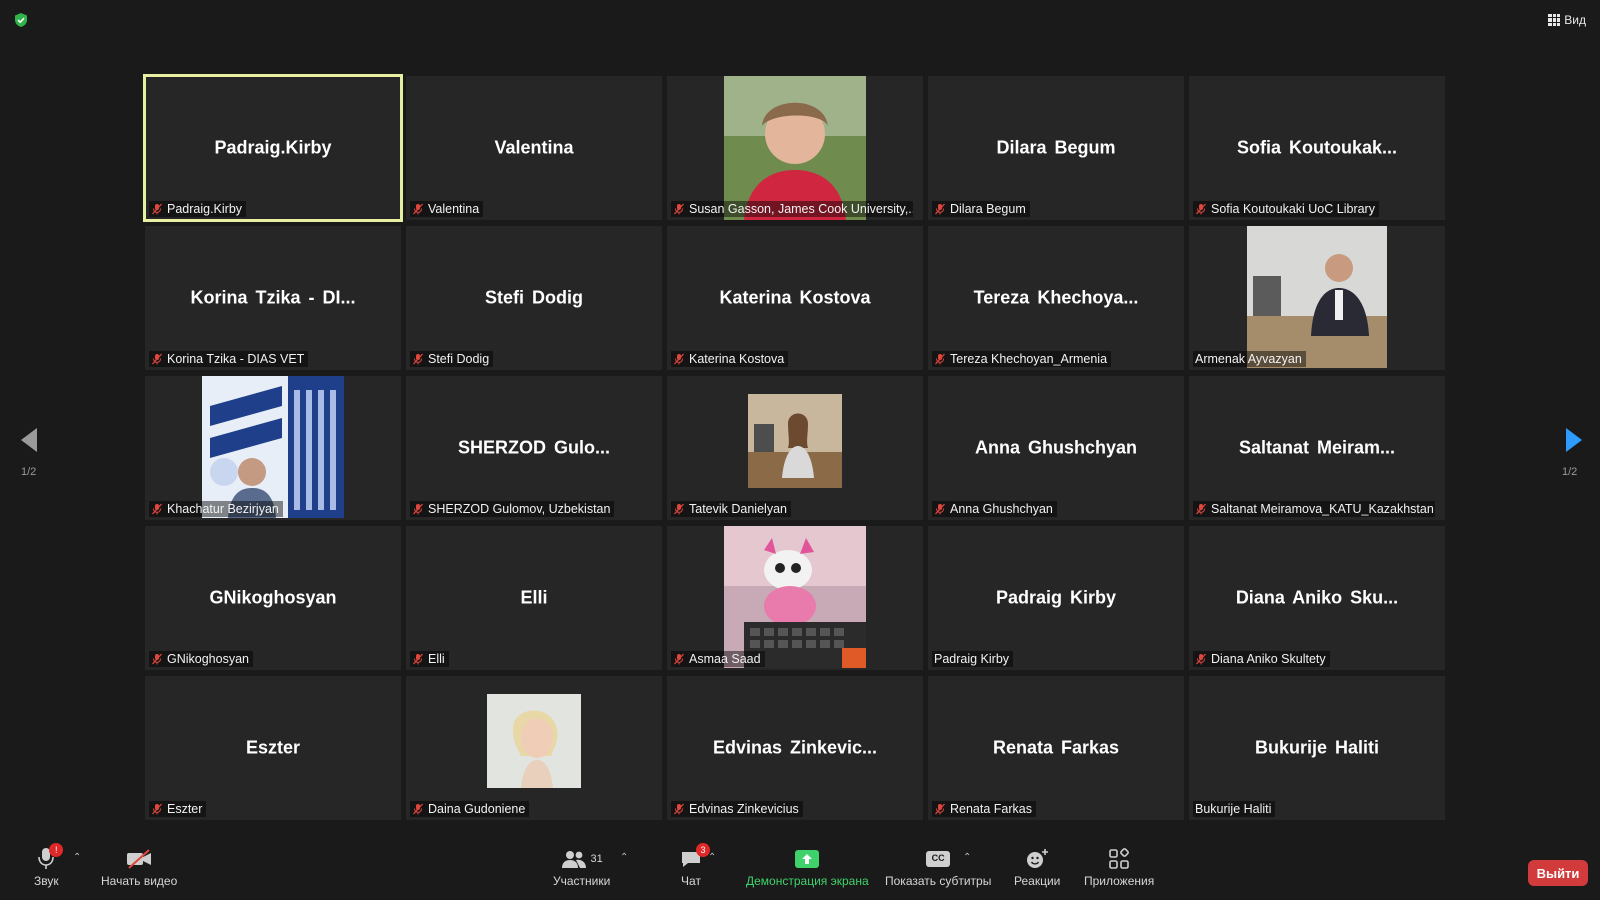  I want to click on participant-tile: Armenak Ayvazyan, so click(1317, 298).